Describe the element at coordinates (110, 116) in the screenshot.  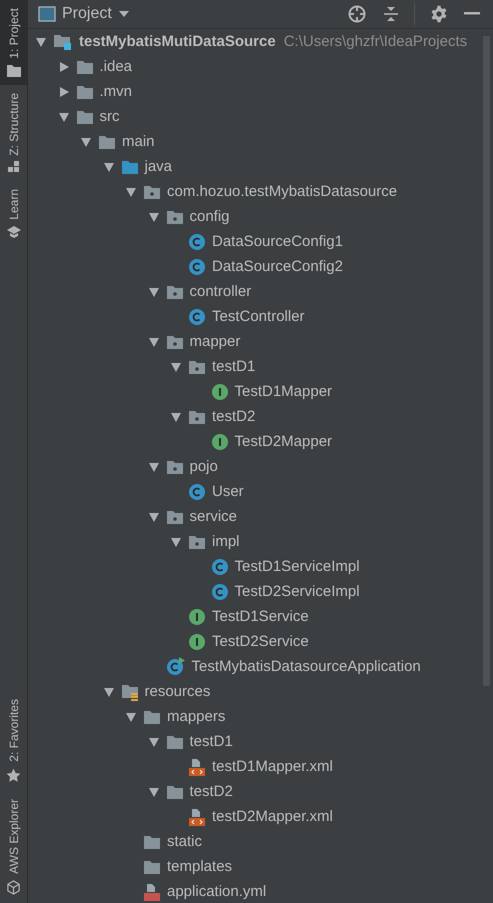
I see `tree-item: src` at that location.